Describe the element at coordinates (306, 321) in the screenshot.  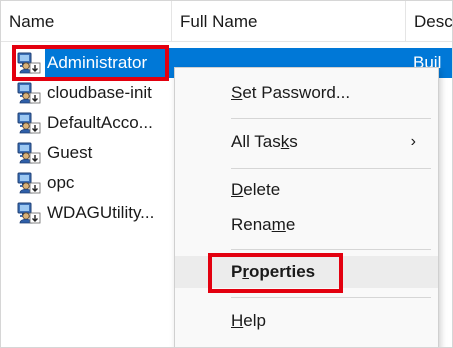
I see `menu-item-help: Help` at that location.